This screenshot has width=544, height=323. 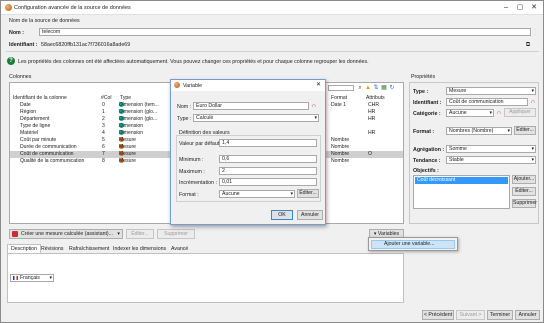 I want to click on apply-button: Appliquer, so click(x=520, y=112).